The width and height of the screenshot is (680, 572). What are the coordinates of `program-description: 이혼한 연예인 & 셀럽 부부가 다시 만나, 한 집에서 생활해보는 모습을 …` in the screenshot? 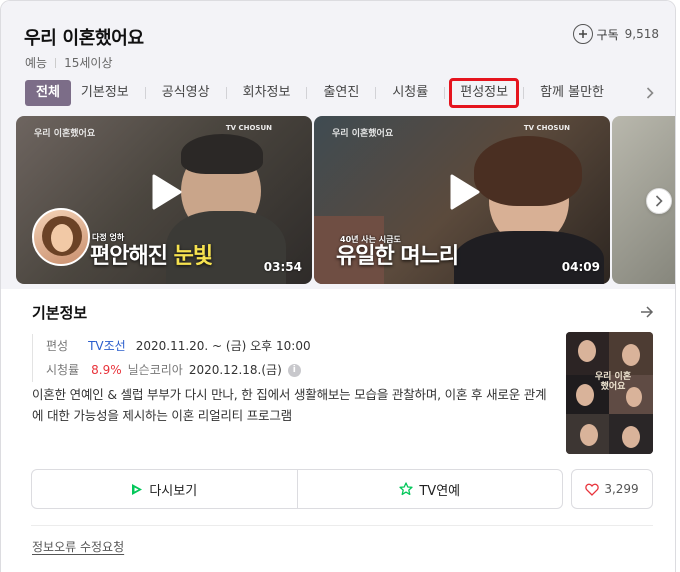 It's located at (289, 405).